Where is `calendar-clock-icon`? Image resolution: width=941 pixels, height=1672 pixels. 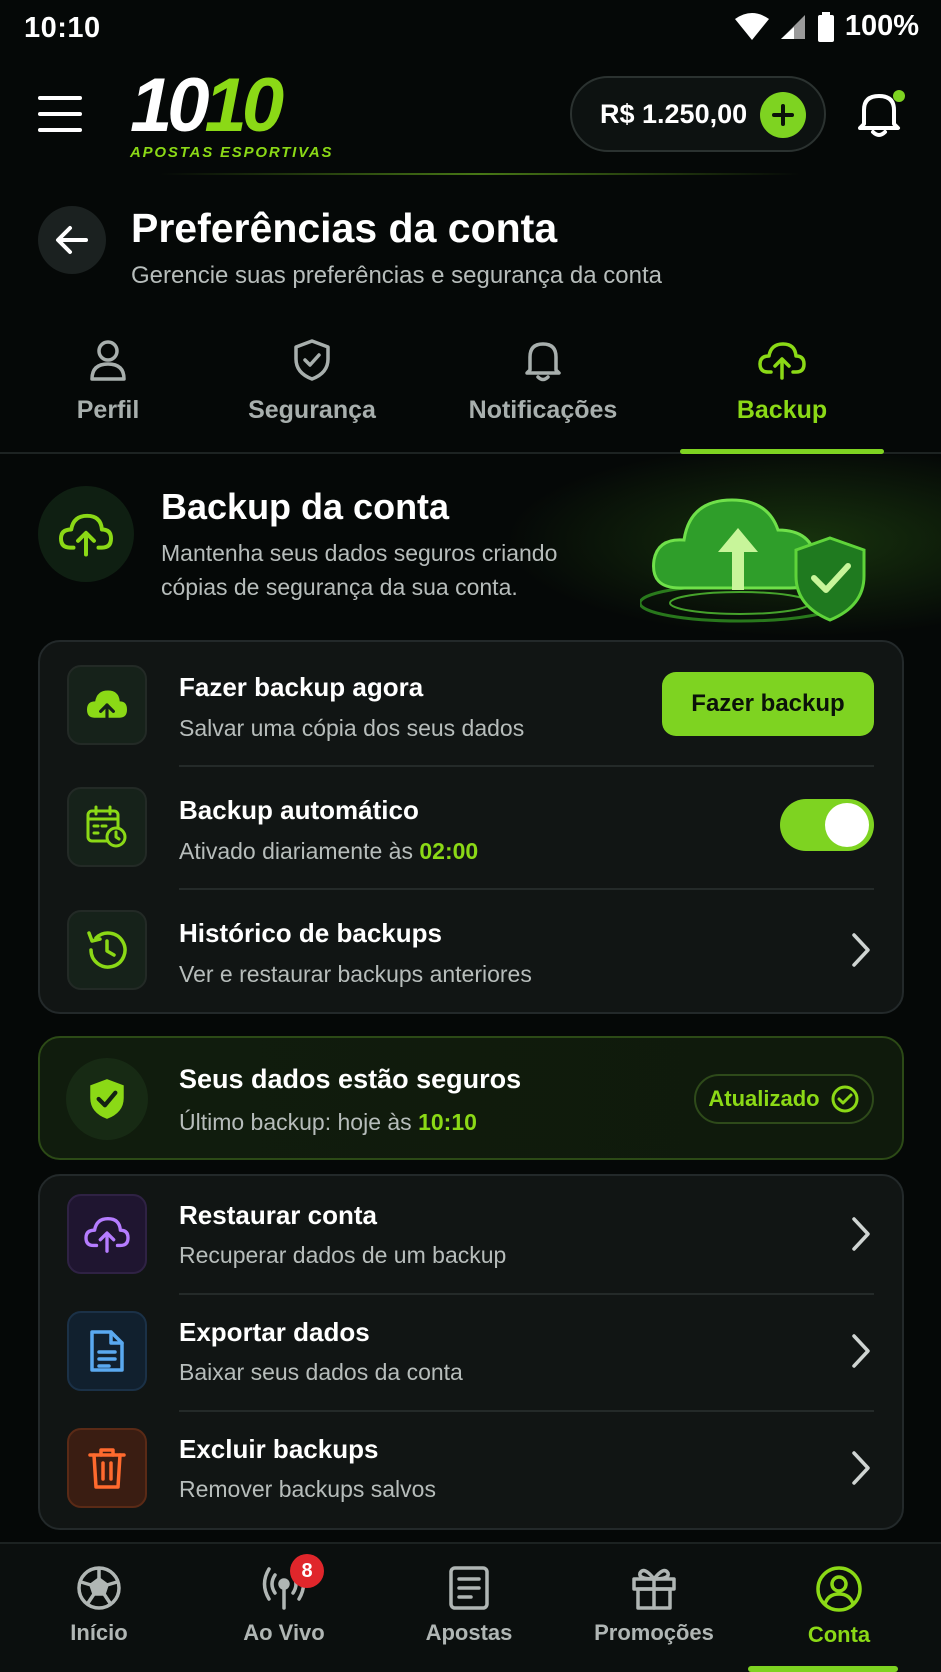 calendar-clock-icon is located at coordinates (106, 826).